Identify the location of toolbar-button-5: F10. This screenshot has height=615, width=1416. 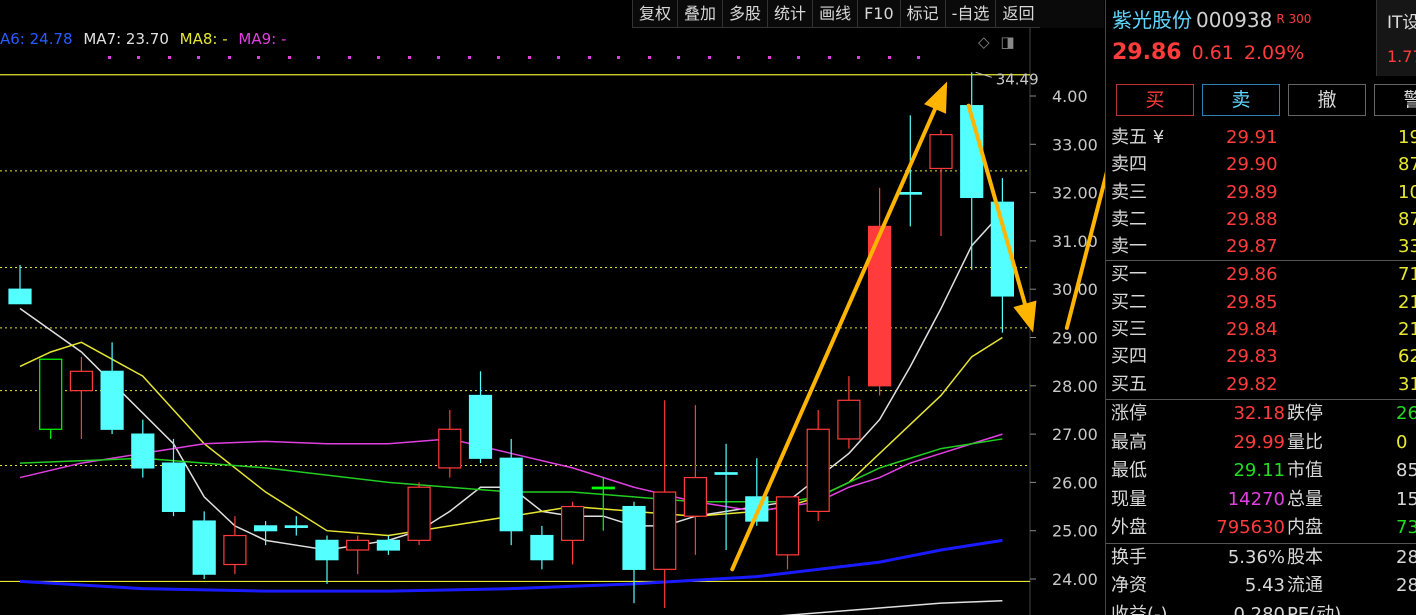
(878, 14).